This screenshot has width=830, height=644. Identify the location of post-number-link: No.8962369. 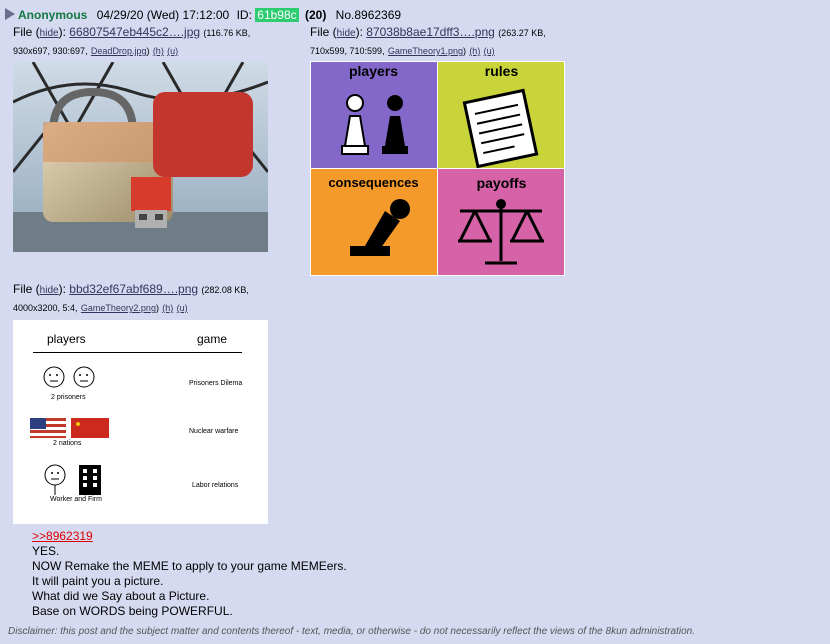
(368, 15).